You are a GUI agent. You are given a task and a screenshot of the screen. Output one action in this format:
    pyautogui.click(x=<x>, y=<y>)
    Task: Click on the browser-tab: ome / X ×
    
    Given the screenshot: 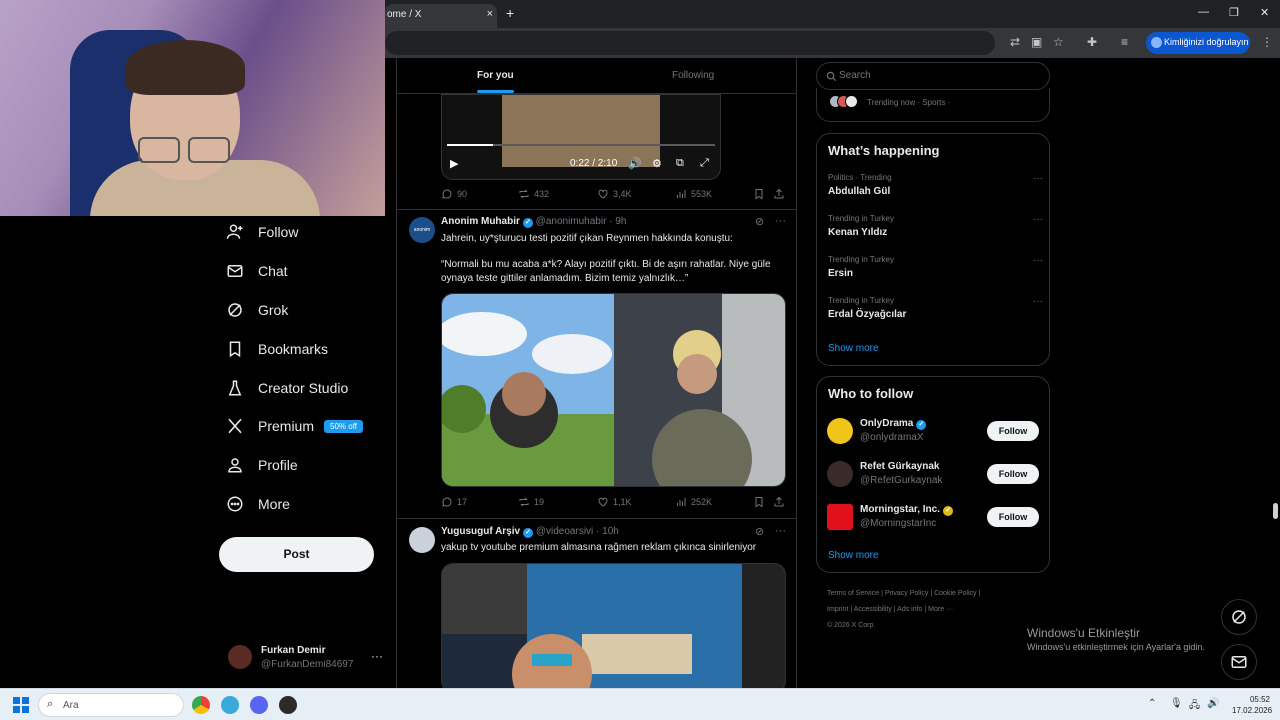 What is the action you would take?
    pyautogui.click(x=441, y=16)
    